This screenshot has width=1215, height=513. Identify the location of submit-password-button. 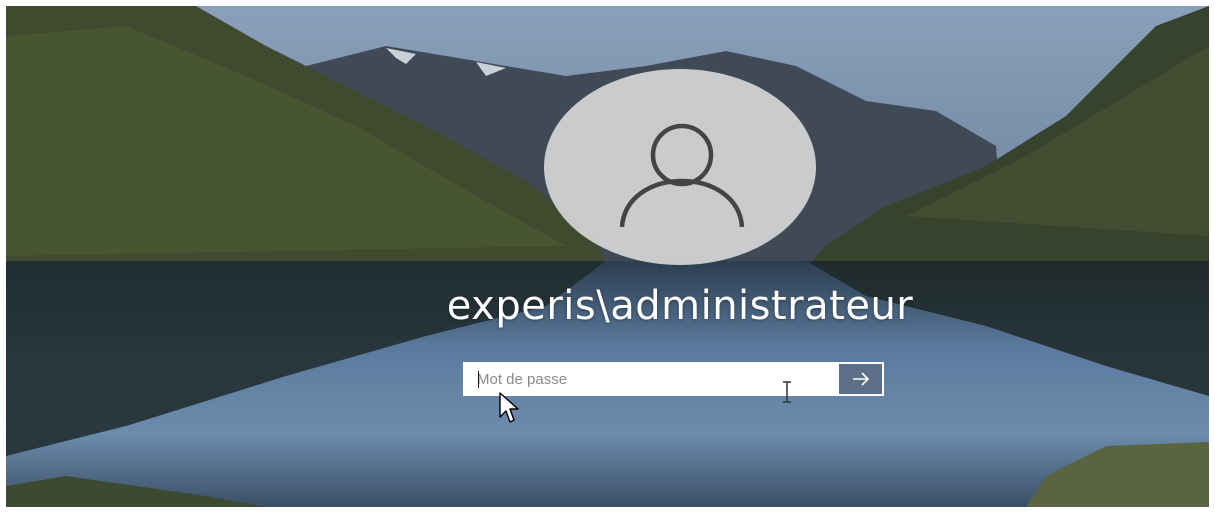
(860, 379).